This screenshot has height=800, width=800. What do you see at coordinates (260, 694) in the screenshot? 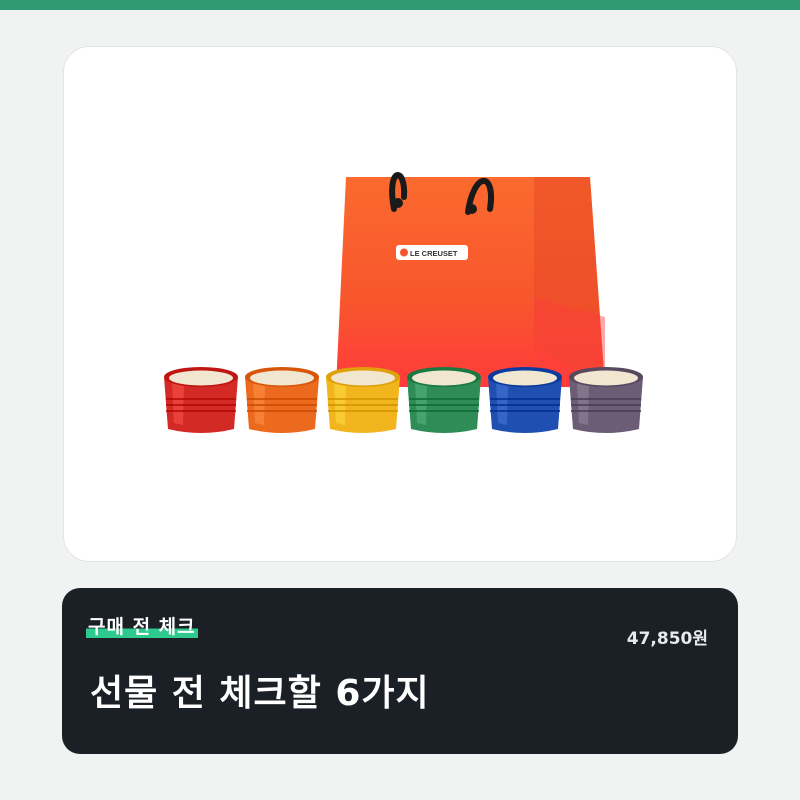
I see `article-title: 선물 전 체크할 6가지` at bounding box center [260, 694].